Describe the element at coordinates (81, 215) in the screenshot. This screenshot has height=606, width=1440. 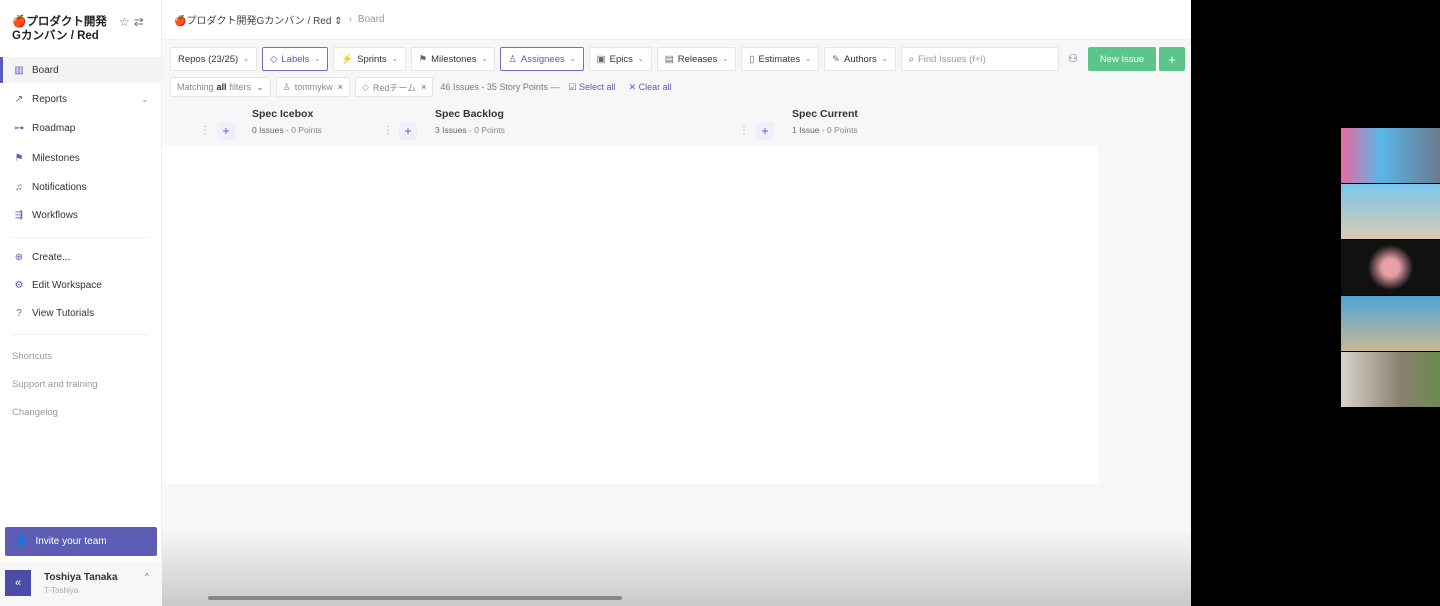
I see `sidebar-item-workflows: ⇶ Workflows` at that location.